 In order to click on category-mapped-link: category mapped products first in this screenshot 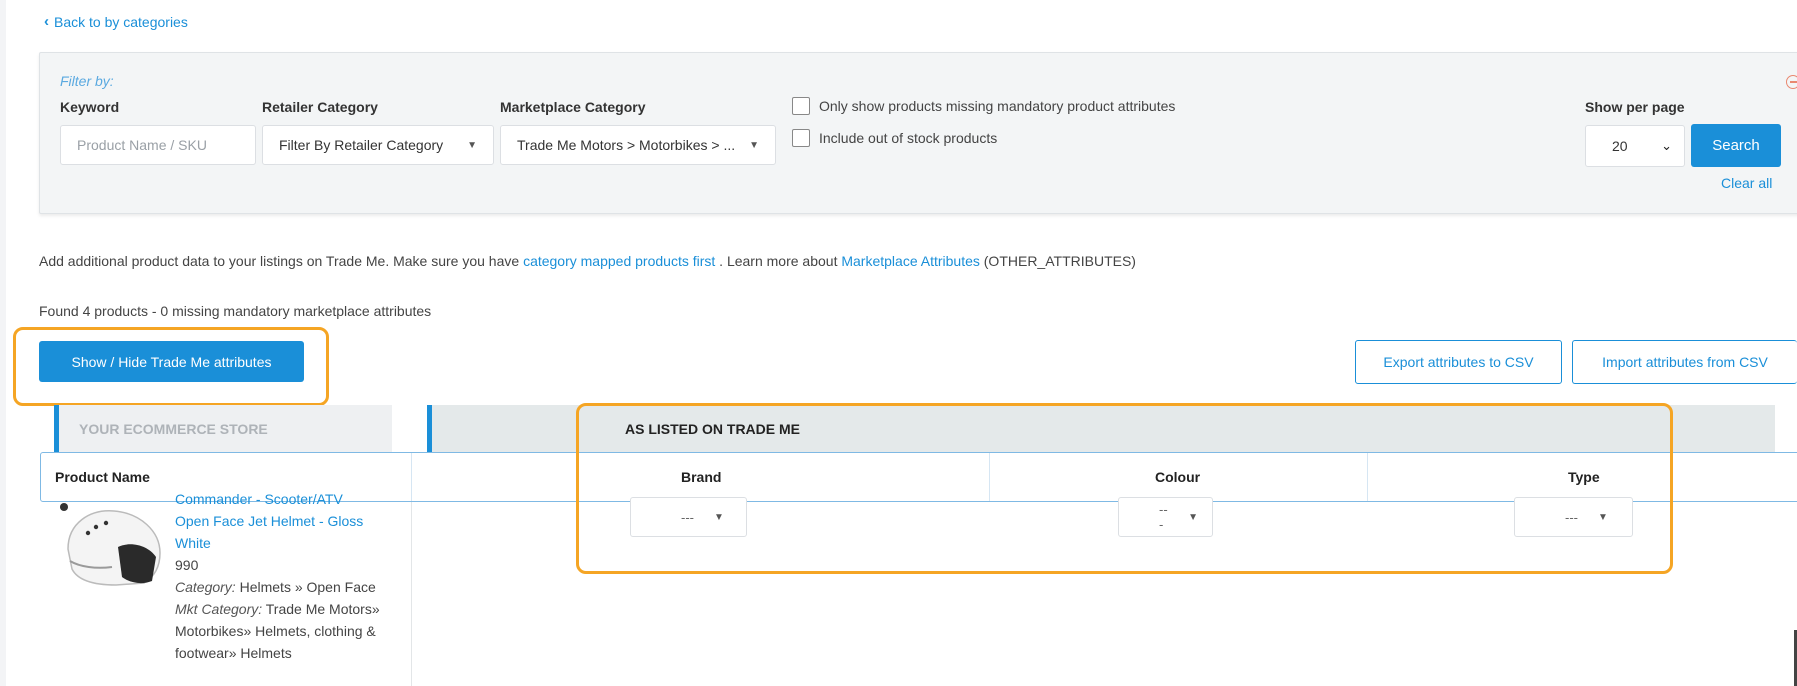, I will do `click(619, 261)`.